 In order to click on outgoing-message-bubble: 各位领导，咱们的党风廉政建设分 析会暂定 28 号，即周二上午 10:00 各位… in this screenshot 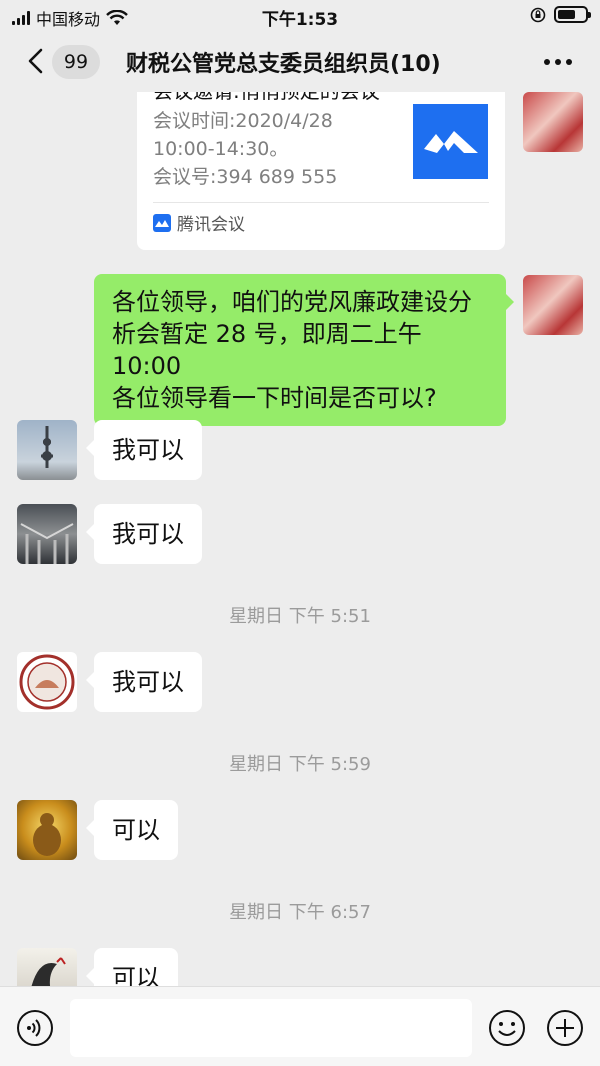, I will do `click(304, 350)`.